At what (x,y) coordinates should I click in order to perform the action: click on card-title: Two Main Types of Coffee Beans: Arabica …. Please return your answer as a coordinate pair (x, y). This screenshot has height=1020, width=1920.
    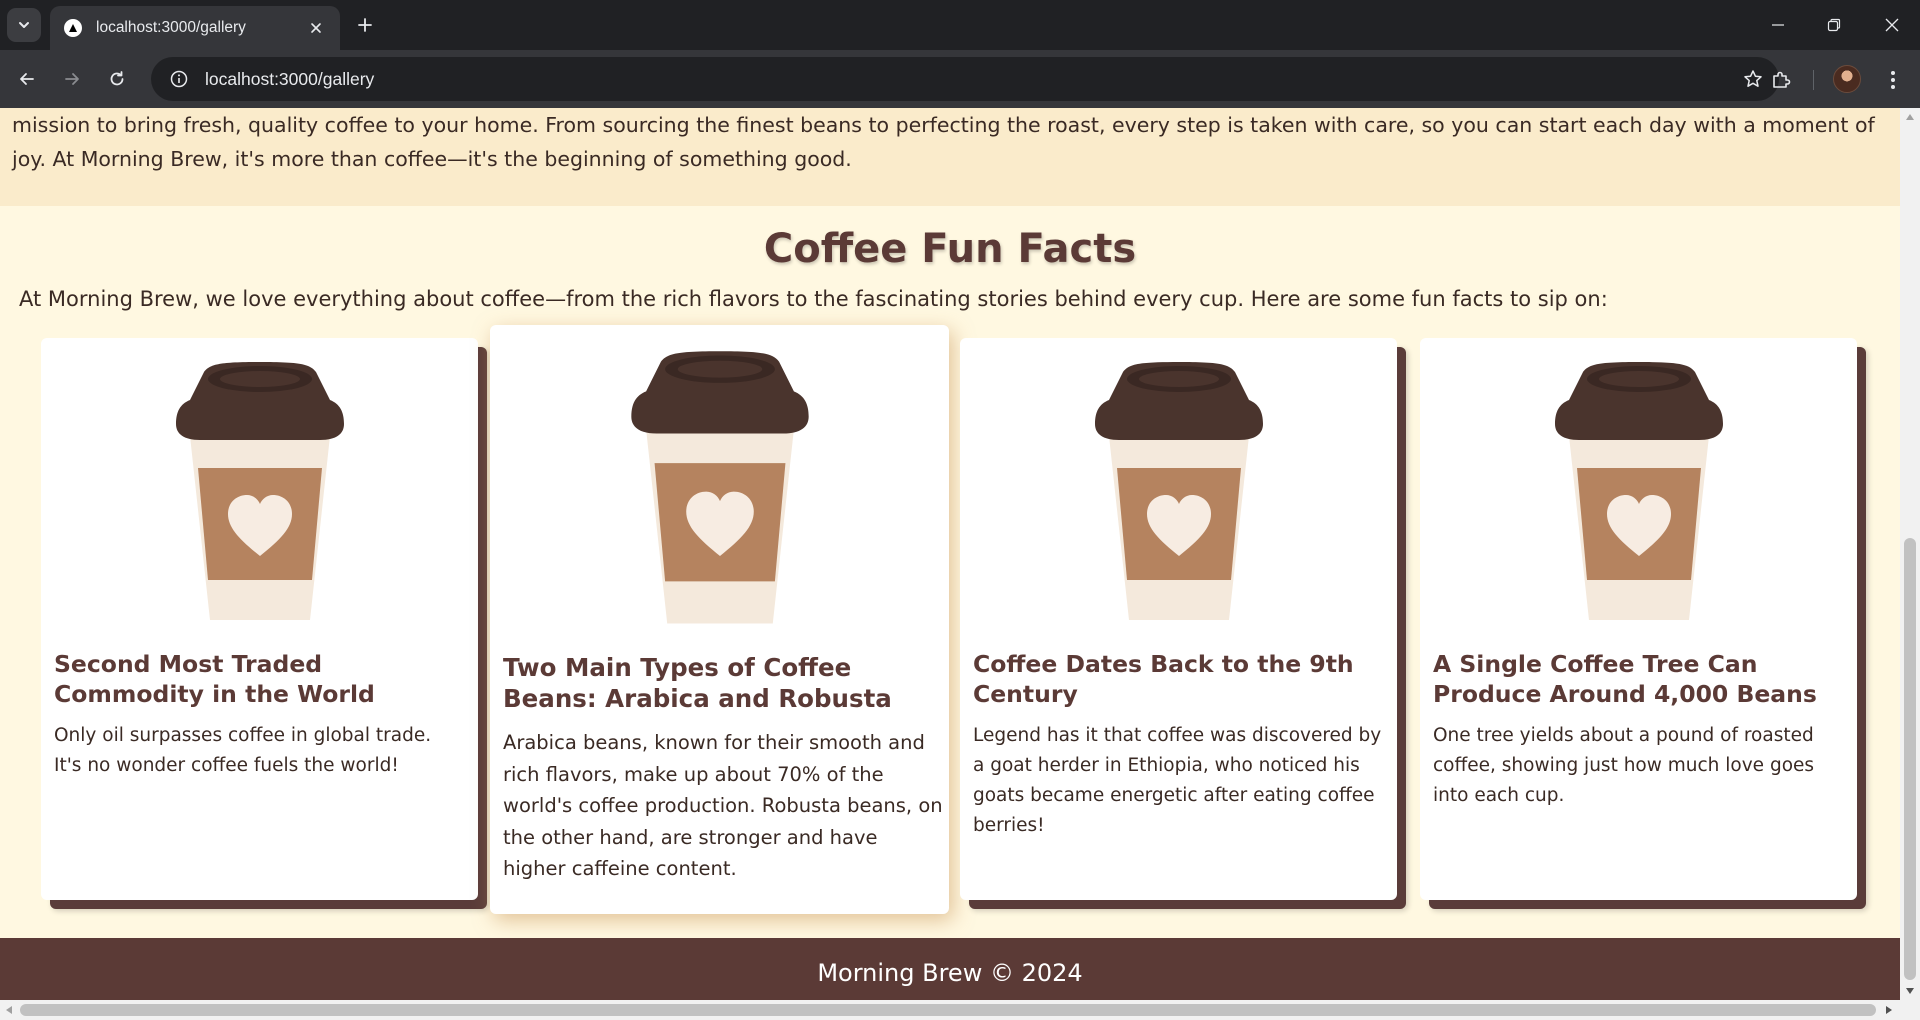
    Looking at the image, I should click on (697, 683).